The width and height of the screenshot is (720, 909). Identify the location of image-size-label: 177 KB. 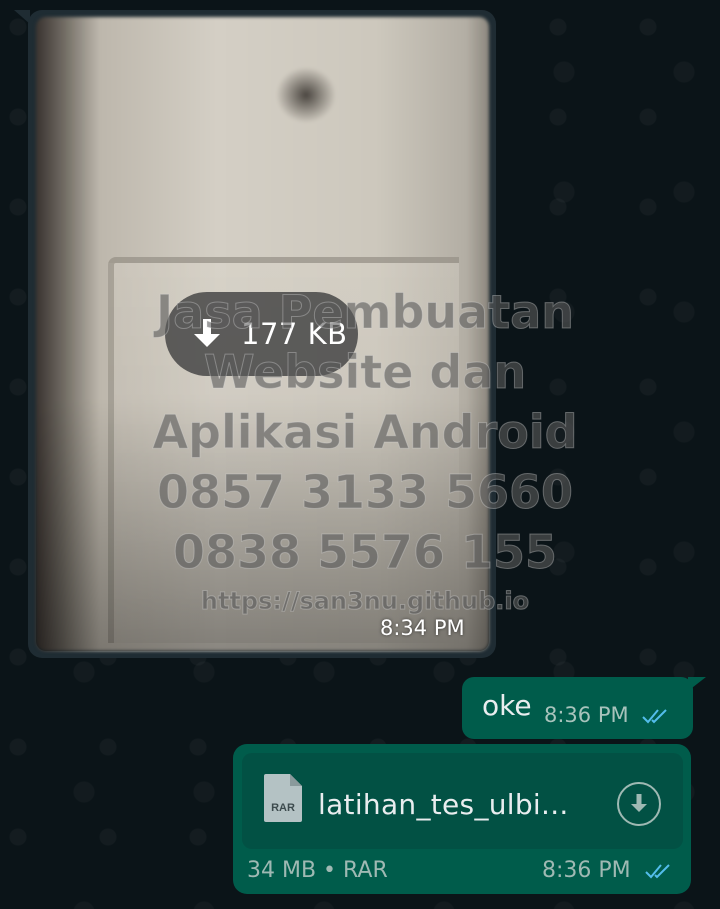
(294, 334).